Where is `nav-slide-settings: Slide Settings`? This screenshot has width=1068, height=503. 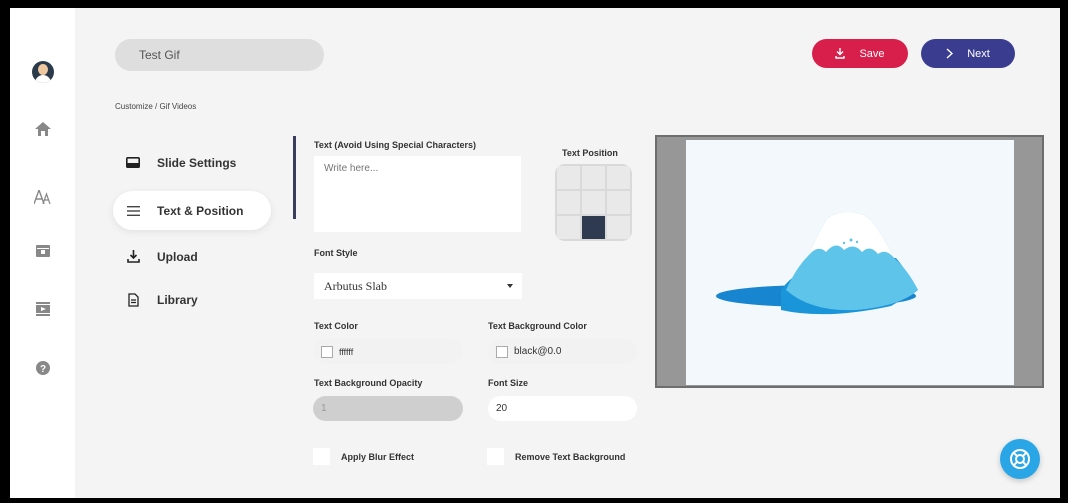 nav-slide-settings: Slide Settings is located at coordinates (192, 162).